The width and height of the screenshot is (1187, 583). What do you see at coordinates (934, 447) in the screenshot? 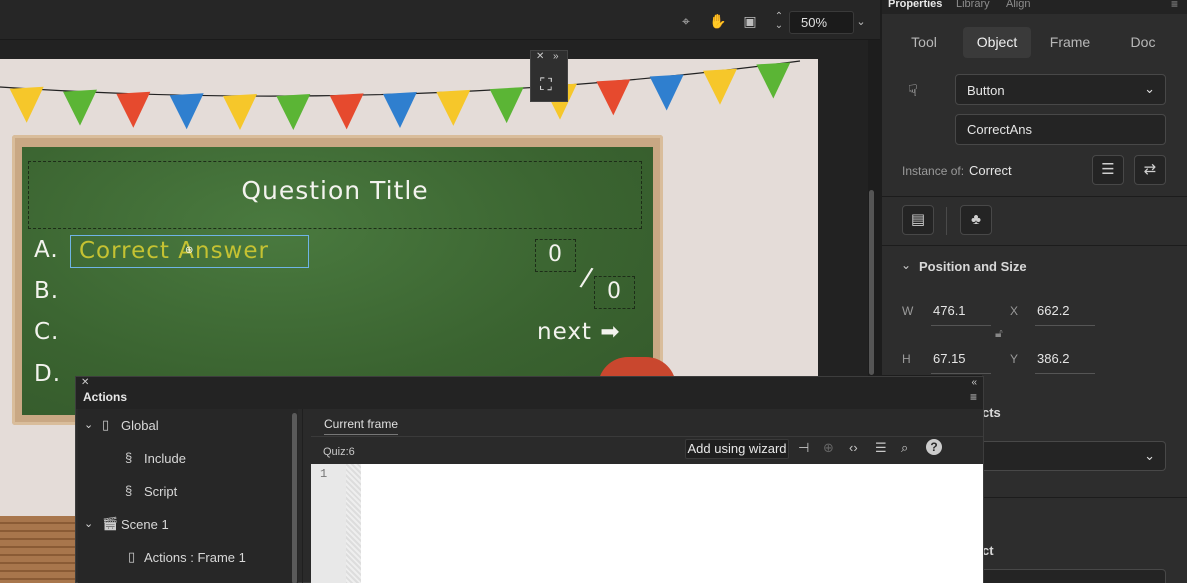
I see `help-icon: ?` at bounding box center [934, 447].